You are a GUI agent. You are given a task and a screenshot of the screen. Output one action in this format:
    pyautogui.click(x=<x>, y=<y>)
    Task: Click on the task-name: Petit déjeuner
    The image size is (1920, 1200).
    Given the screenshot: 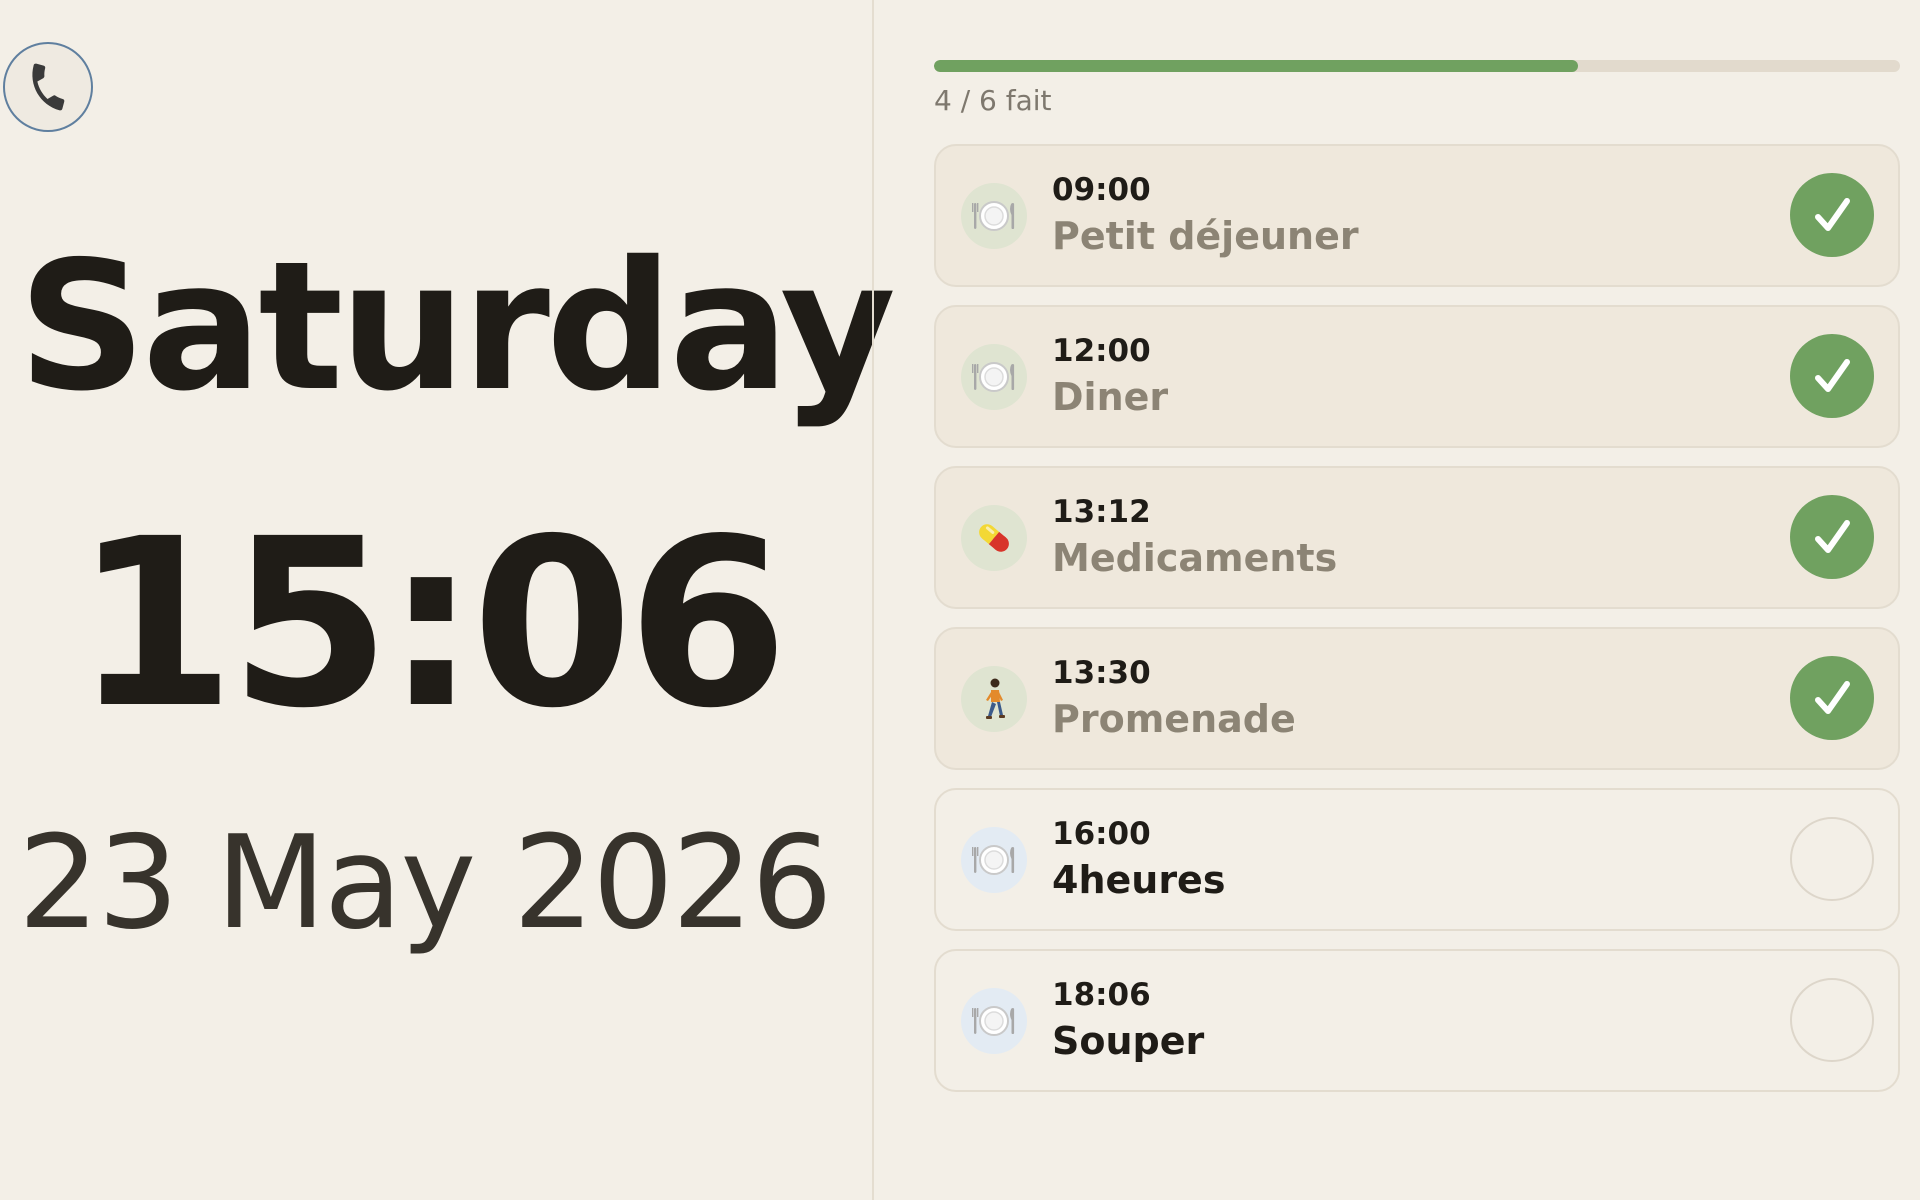 What is the action you would take?
    pyautogui.click(x=1205, y=236)
    